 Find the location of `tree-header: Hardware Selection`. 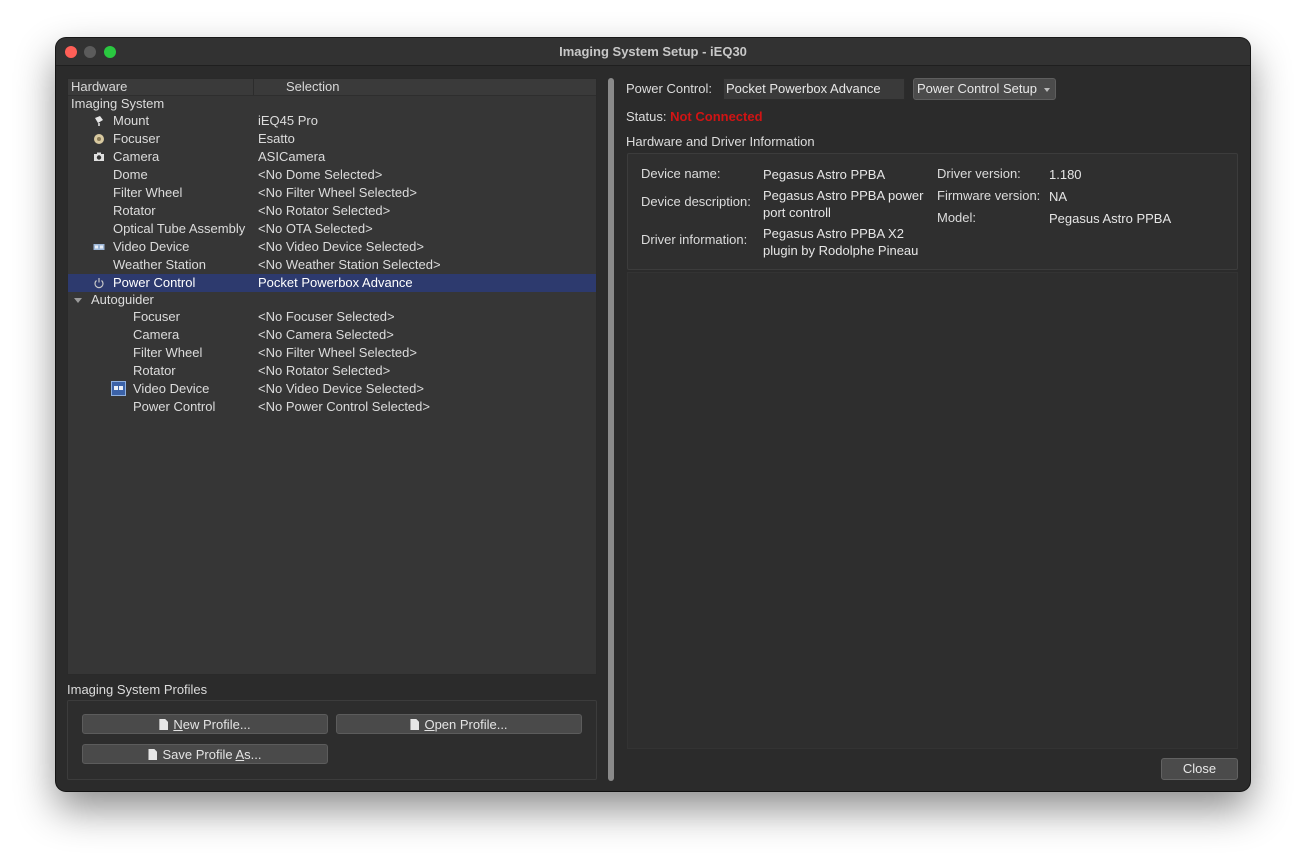

tree-header: Hardware Selection is located at coordinates (332, 87).